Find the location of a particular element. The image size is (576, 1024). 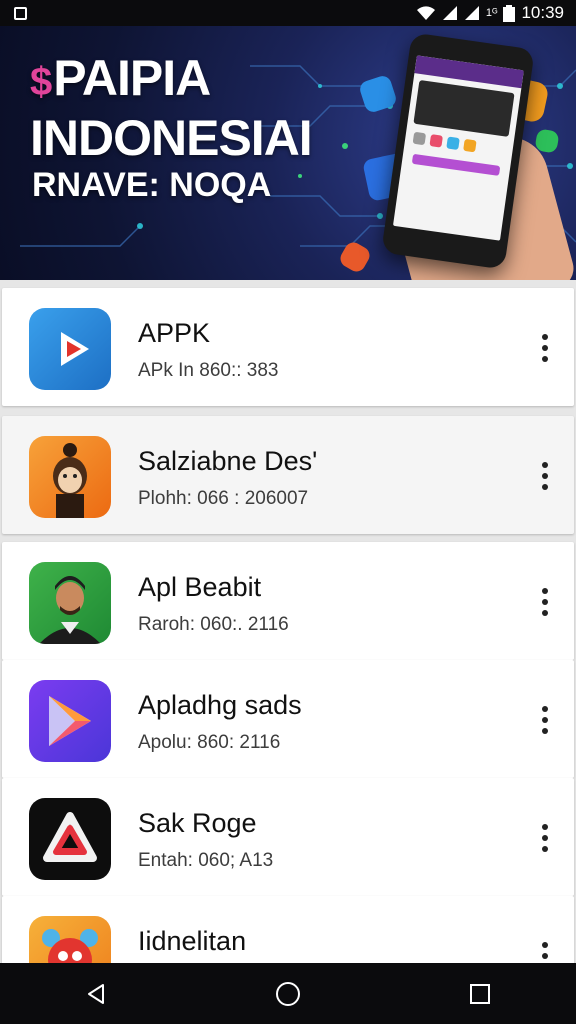

app-meta: Raroh: 060:. 2116 is located at coordinates (213, 624).